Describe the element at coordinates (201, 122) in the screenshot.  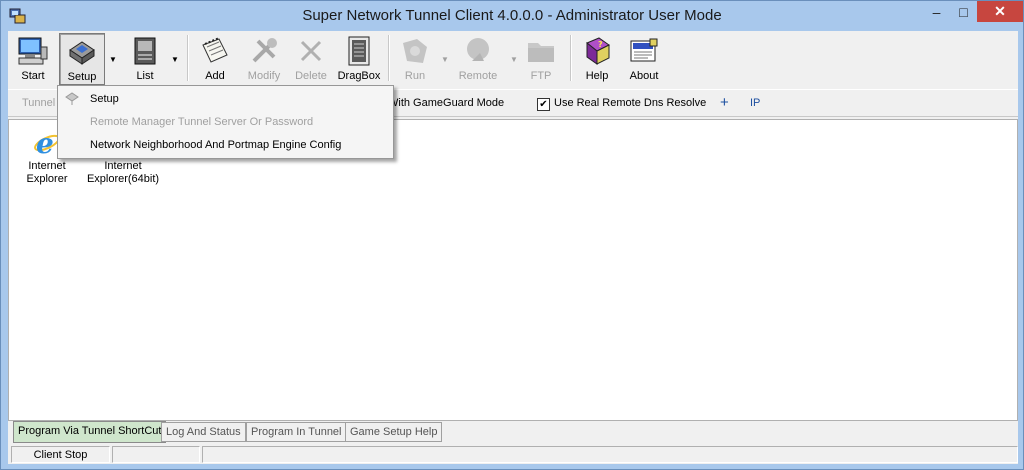
I see `menu-item-remote-manager: Remote Manager Tunnel Server Or Password` at that location.